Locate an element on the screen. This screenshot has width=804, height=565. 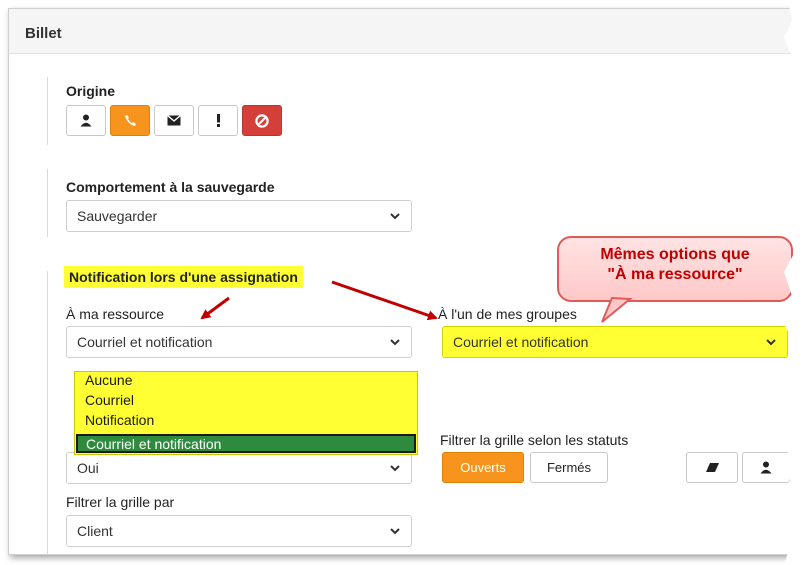
closed-status-button: Fermés is located at coordinates (569, 467).